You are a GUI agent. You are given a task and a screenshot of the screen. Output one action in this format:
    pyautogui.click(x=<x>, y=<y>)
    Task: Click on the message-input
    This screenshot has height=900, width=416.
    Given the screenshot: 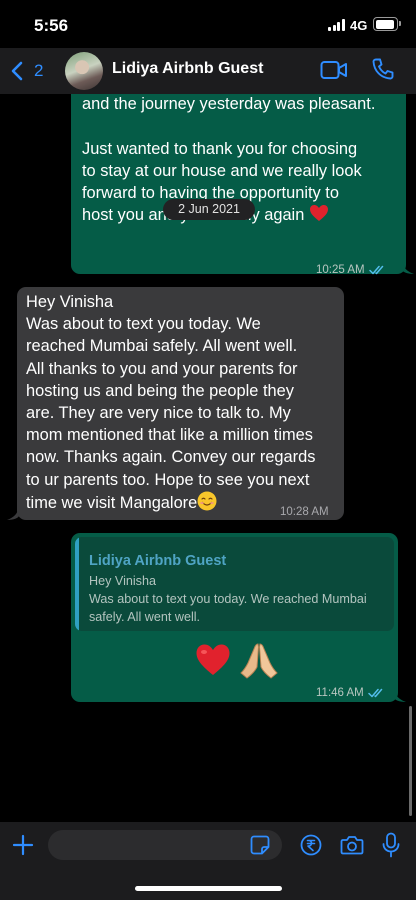 What is the action you would take?
    pyautogui.click(x=165, y=845)
    